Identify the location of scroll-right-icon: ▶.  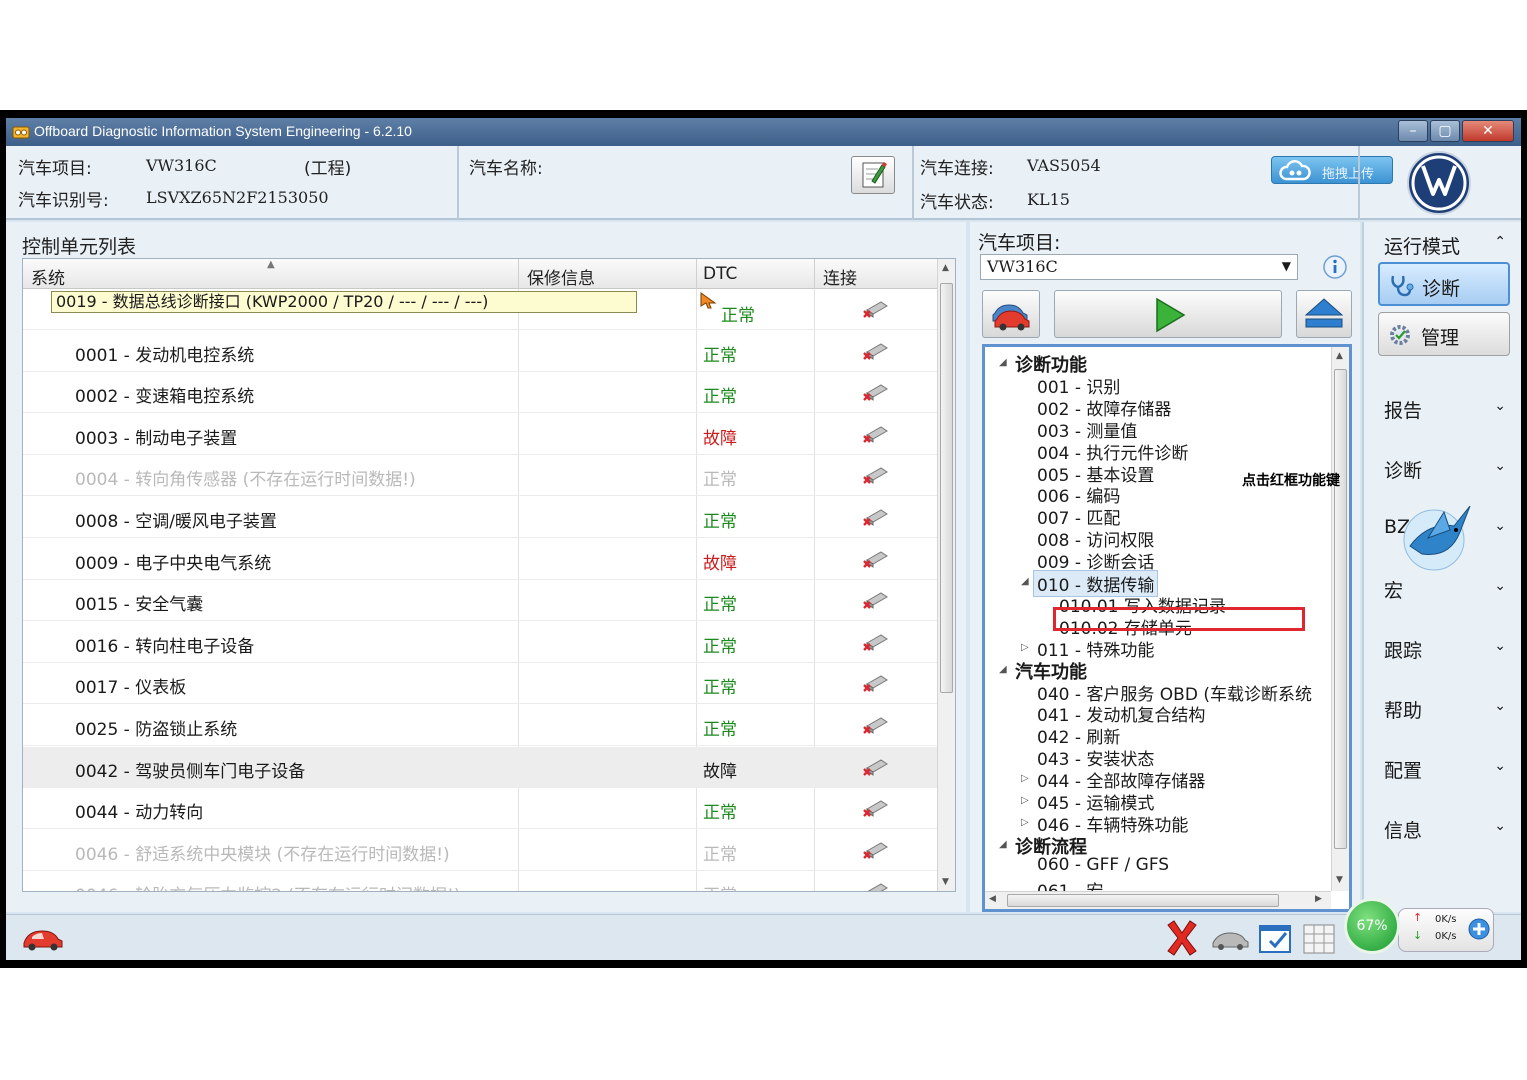
(1318, 899).